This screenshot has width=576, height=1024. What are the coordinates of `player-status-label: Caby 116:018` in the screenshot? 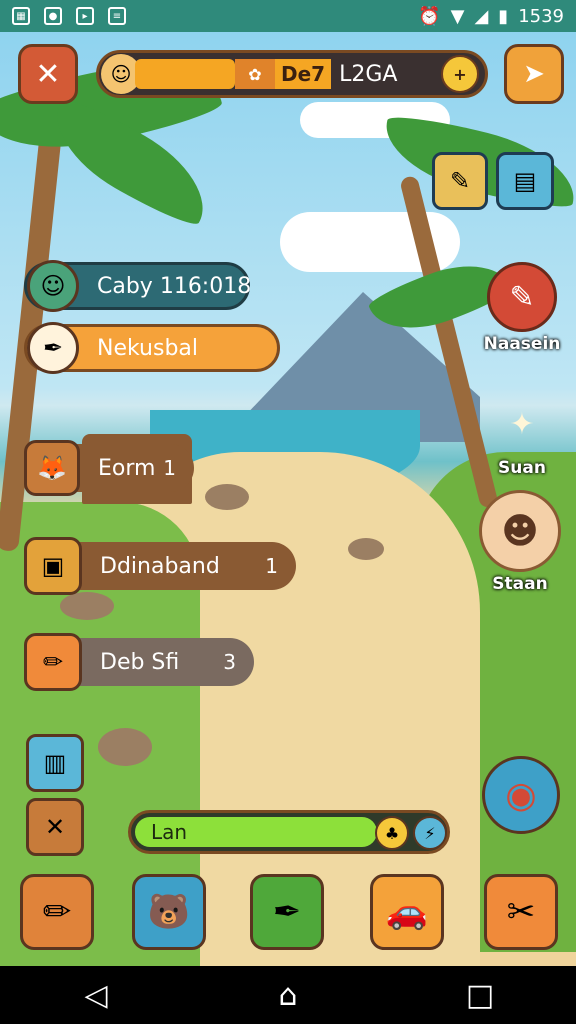 It's located at (174, 286).